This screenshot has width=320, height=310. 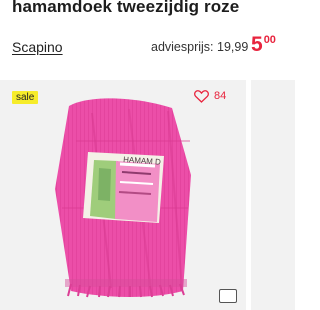 I want to click on current-price: 500, so click(x=263, y=45).